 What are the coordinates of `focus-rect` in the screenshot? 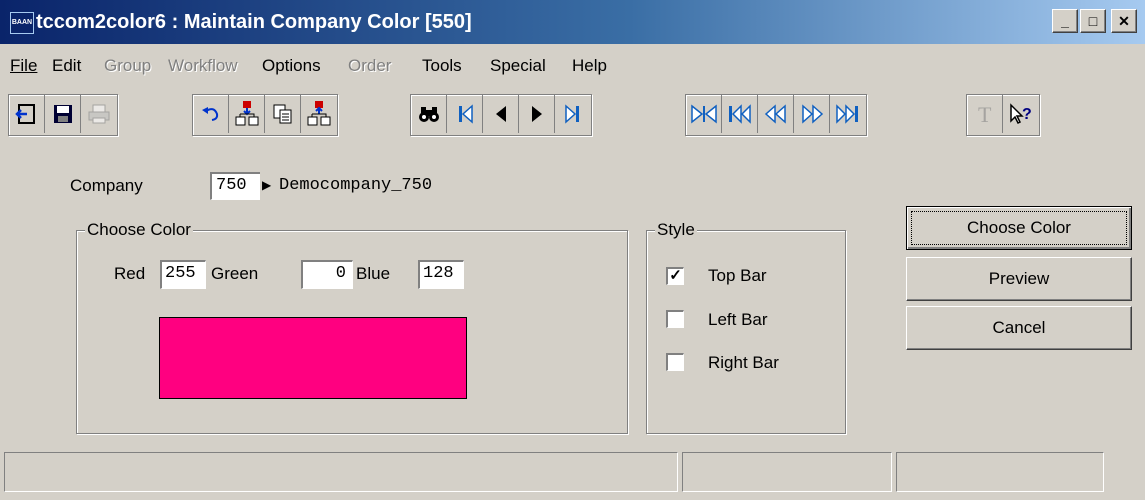 It's located at (1019, 228).